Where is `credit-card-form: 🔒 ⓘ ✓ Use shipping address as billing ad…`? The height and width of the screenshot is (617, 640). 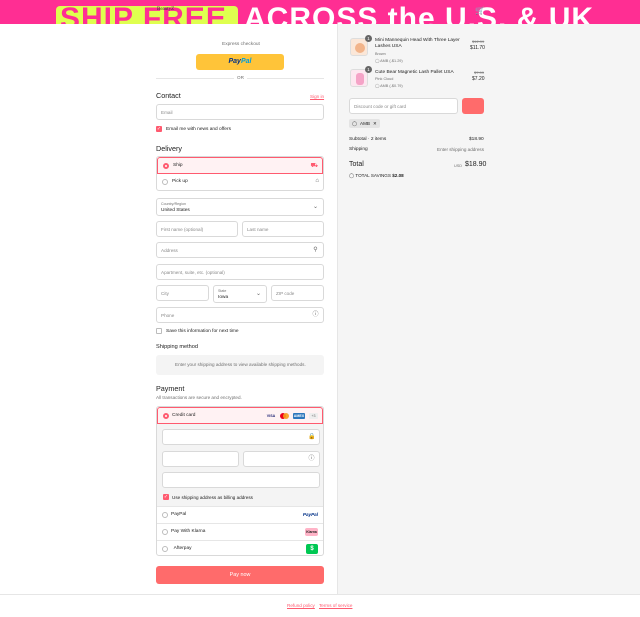
credit-card-form: 🔒 ⓘ ✓ Use shipping address as billing ad… is located at coordinates (240, 465).